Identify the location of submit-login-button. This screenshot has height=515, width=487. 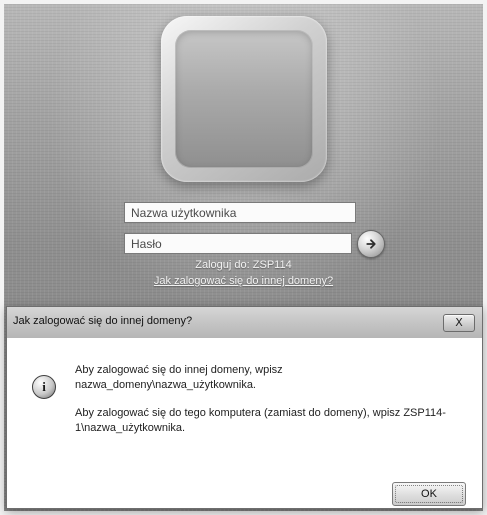
(371, 244).